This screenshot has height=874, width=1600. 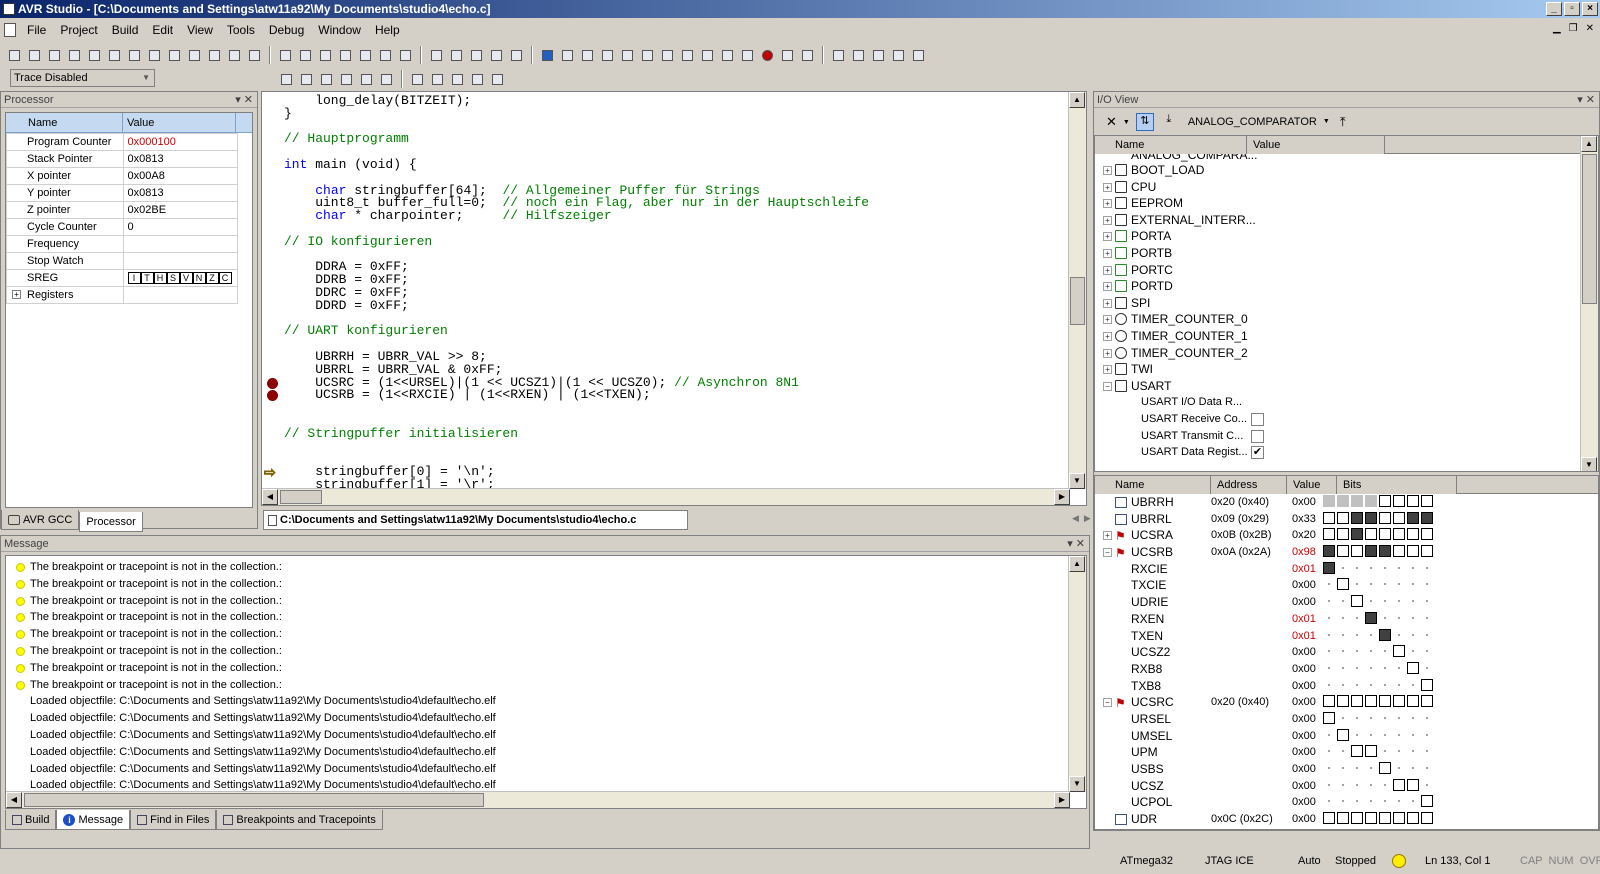 What do you see at coordinates (180, 278) in the screenshot?
I see `processor-row-value: ITHSVNZC` at bounding box center [180, 278].